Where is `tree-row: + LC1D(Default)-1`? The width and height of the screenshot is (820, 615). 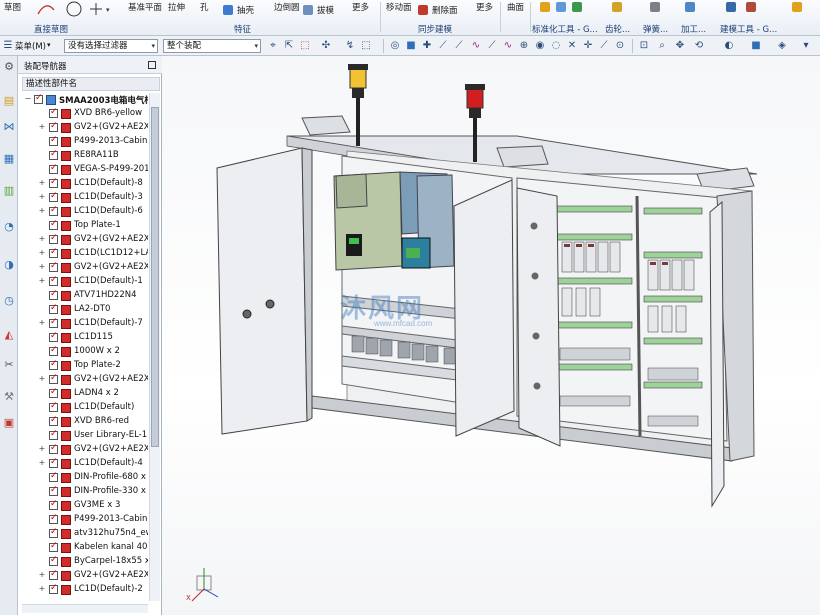
tree-row: + LC1D(Default)-1 is located at coordinates (83, 282).